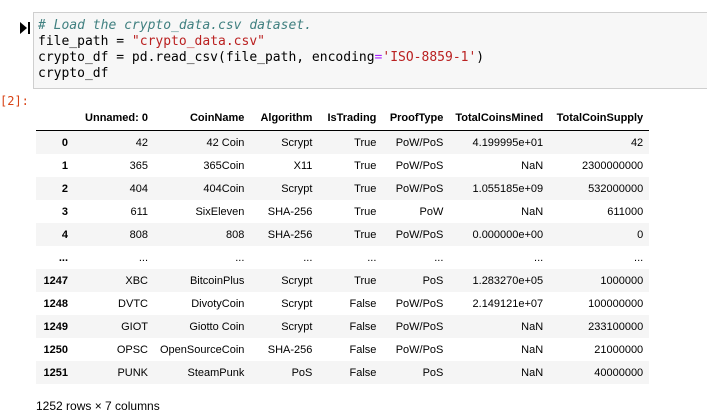 The image size is (707, 417). I want to click on run-indicator-icon, so click(27, 28).